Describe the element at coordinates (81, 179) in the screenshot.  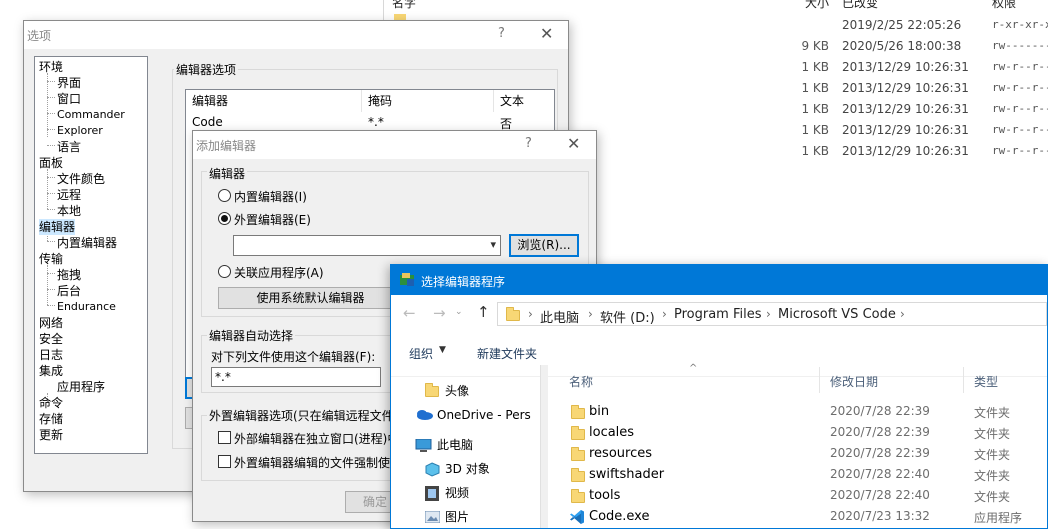
I see `tree-item-file-colors: 文件颜色` at that location.